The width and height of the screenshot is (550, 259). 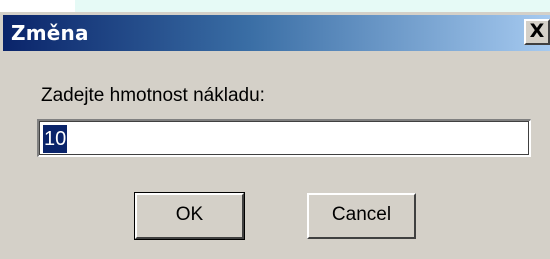 I want to click on weight-input-value: 10, so click(x=55, y=139).